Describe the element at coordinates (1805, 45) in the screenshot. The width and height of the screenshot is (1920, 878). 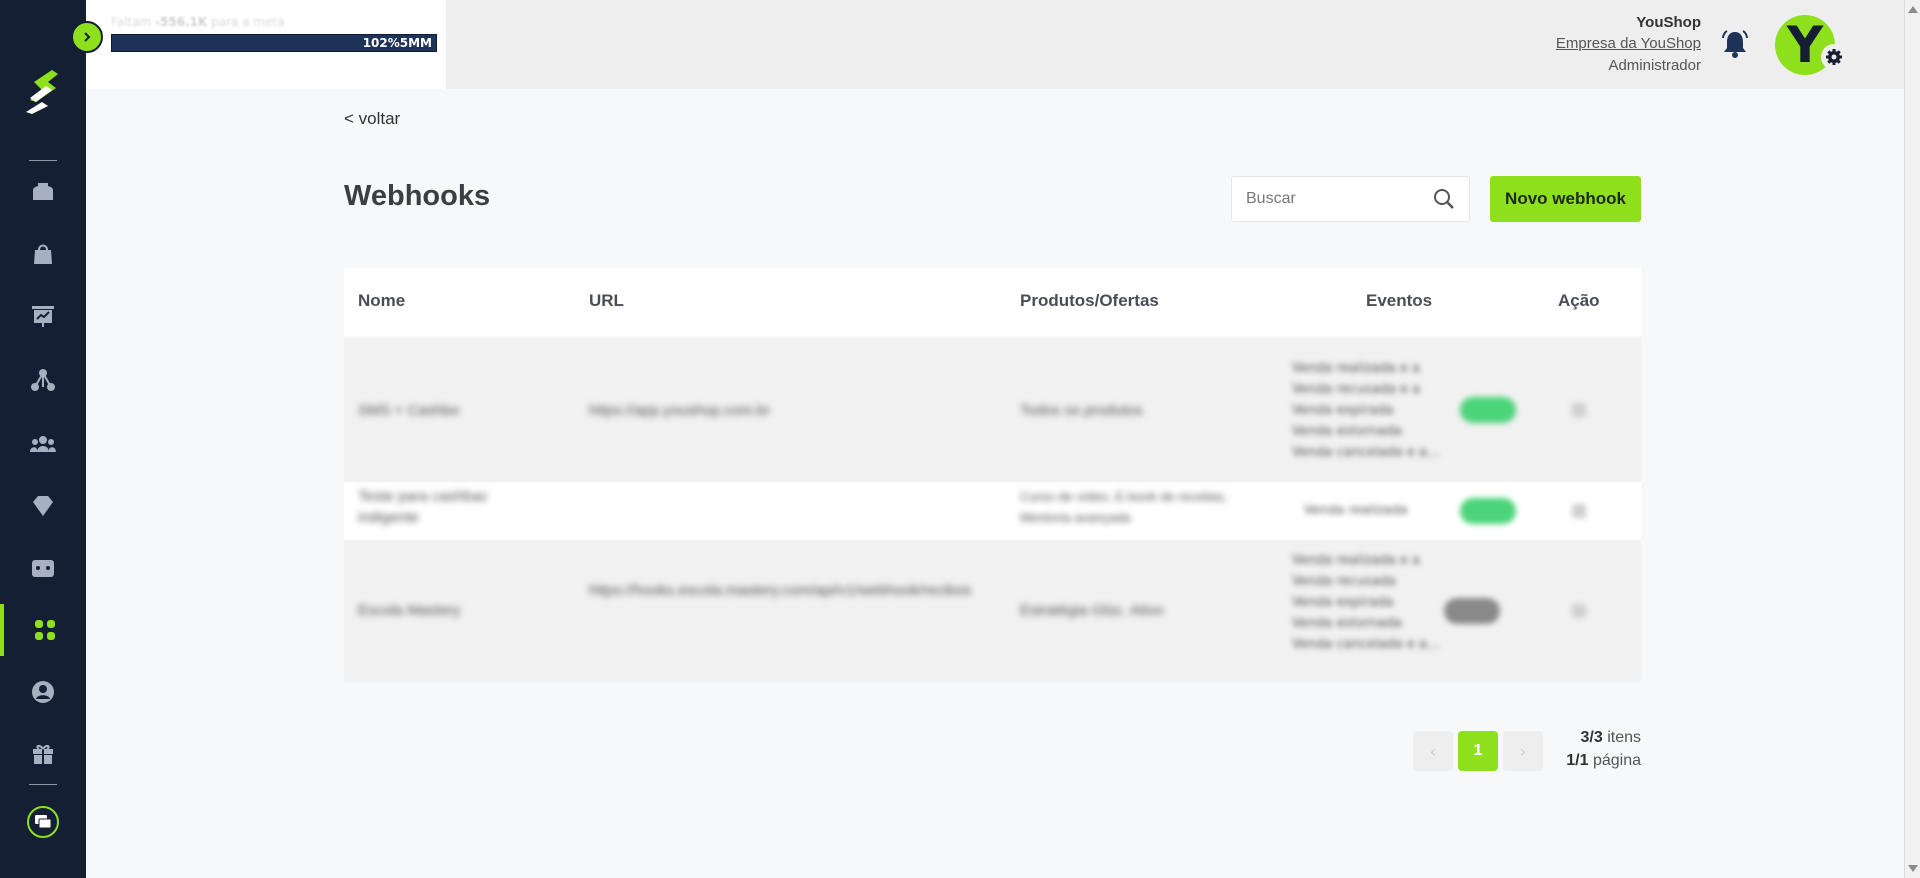
I see `avatar-letter: Y` at that location.